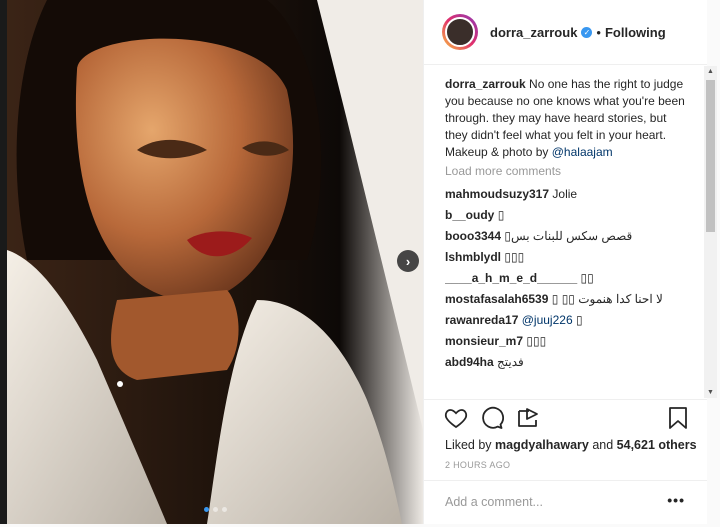 This screenshot has width=720, height=527. I want to click on comment-icon, so click(492, 418).